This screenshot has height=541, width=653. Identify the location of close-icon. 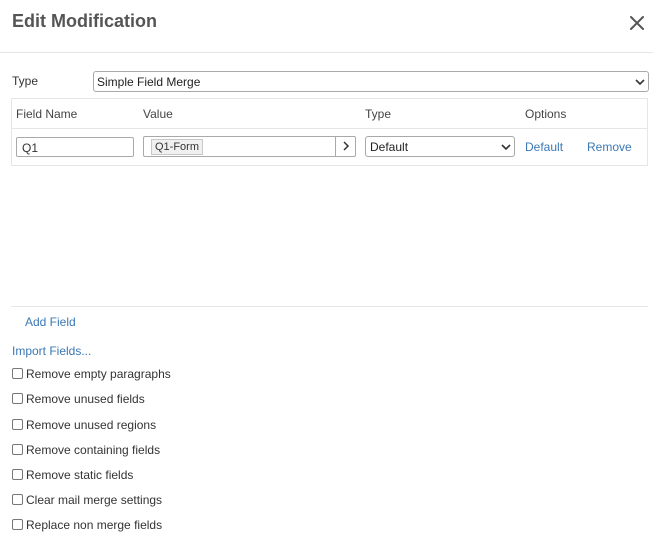
(637, 23).